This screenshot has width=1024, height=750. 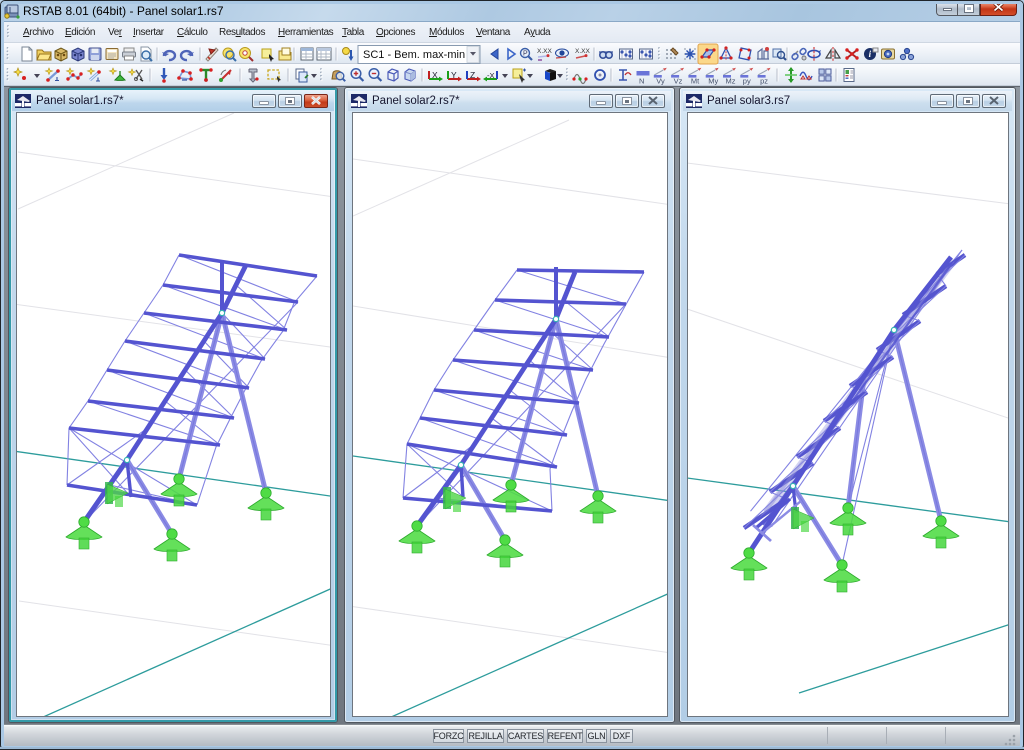 I want to click on svg-text: SC1 - Bem. max-min, so click(x=414, y=55).